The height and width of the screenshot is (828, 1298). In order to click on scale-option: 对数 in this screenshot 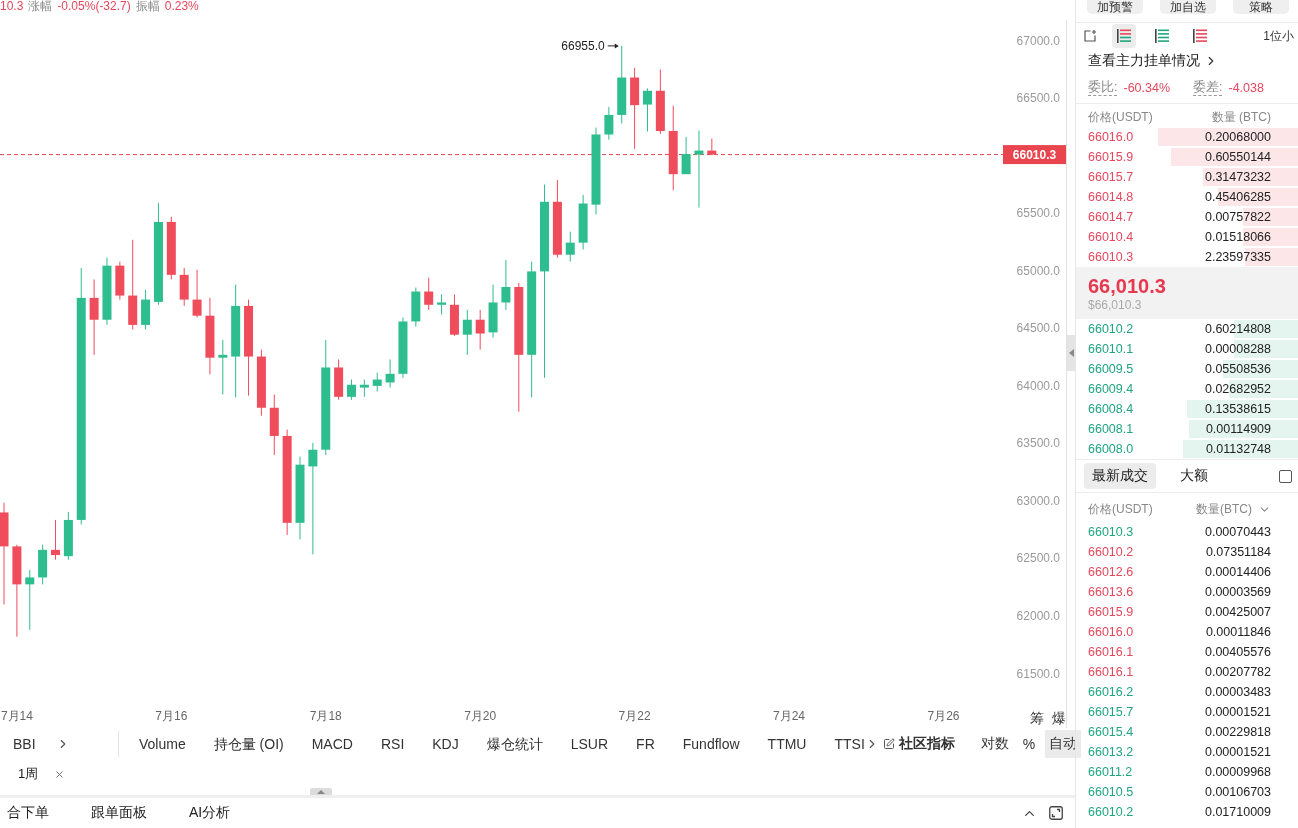, I will do `click(994, 744)`.